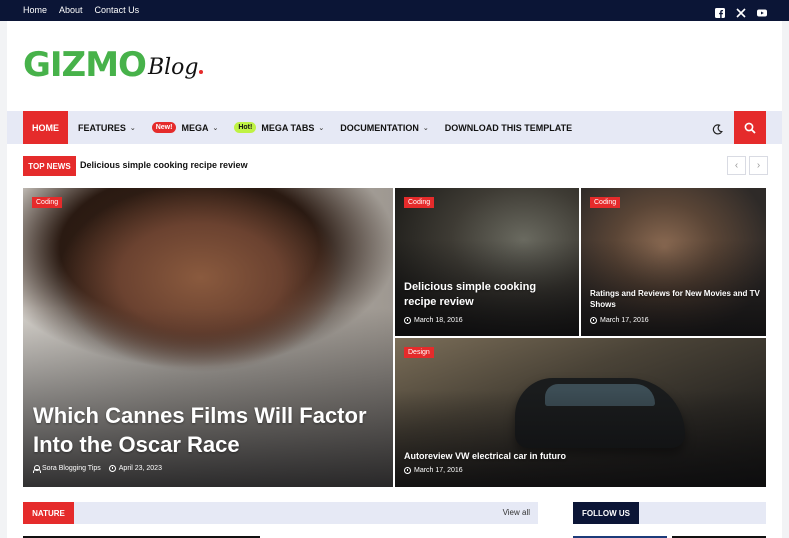  I want to click on top-link-home: Home, so click(35, 10).